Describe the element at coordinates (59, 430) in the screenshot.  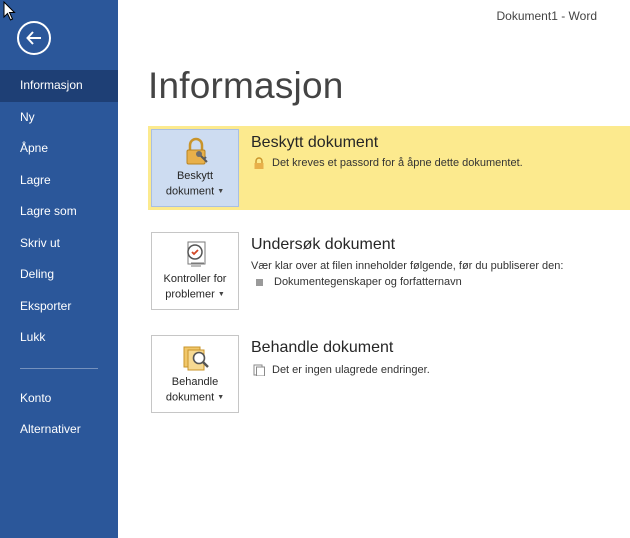
I see `nav-item-alternativer: Alternativer` at that location.